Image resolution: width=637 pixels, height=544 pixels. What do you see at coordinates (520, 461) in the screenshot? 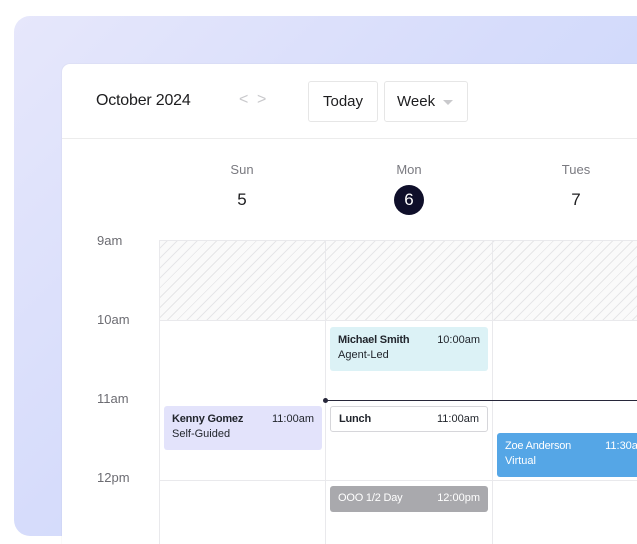
I see `event-type: Virtual` at bounding box center [520, 461].